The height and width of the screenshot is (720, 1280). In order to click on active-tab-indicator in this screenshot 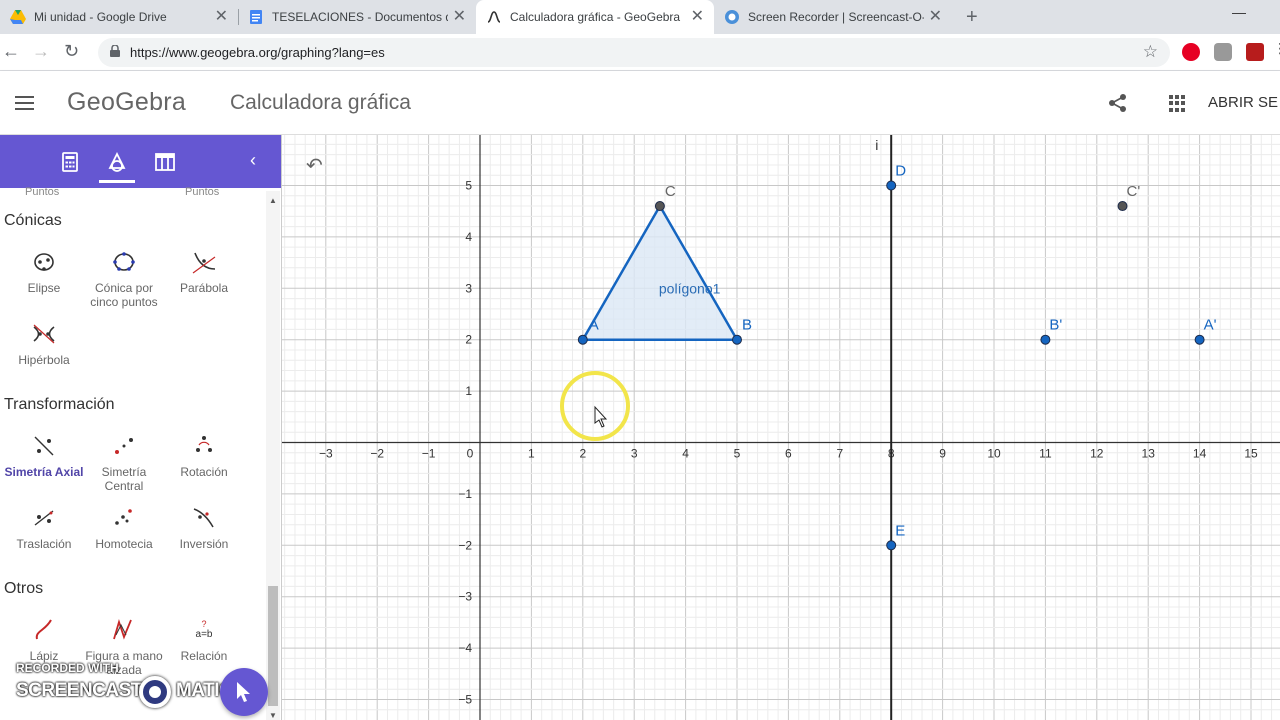, I will do `click(117, 181)`.